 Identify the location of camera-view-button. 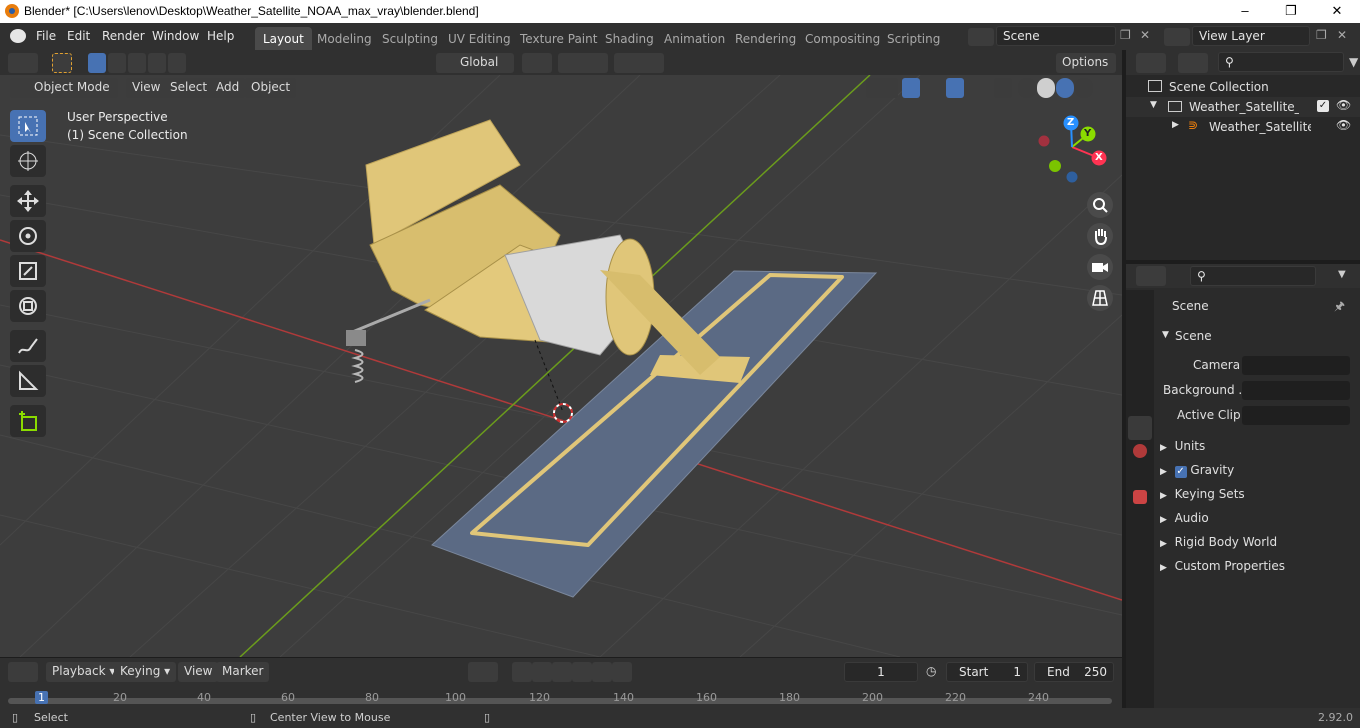
(1100, 267).